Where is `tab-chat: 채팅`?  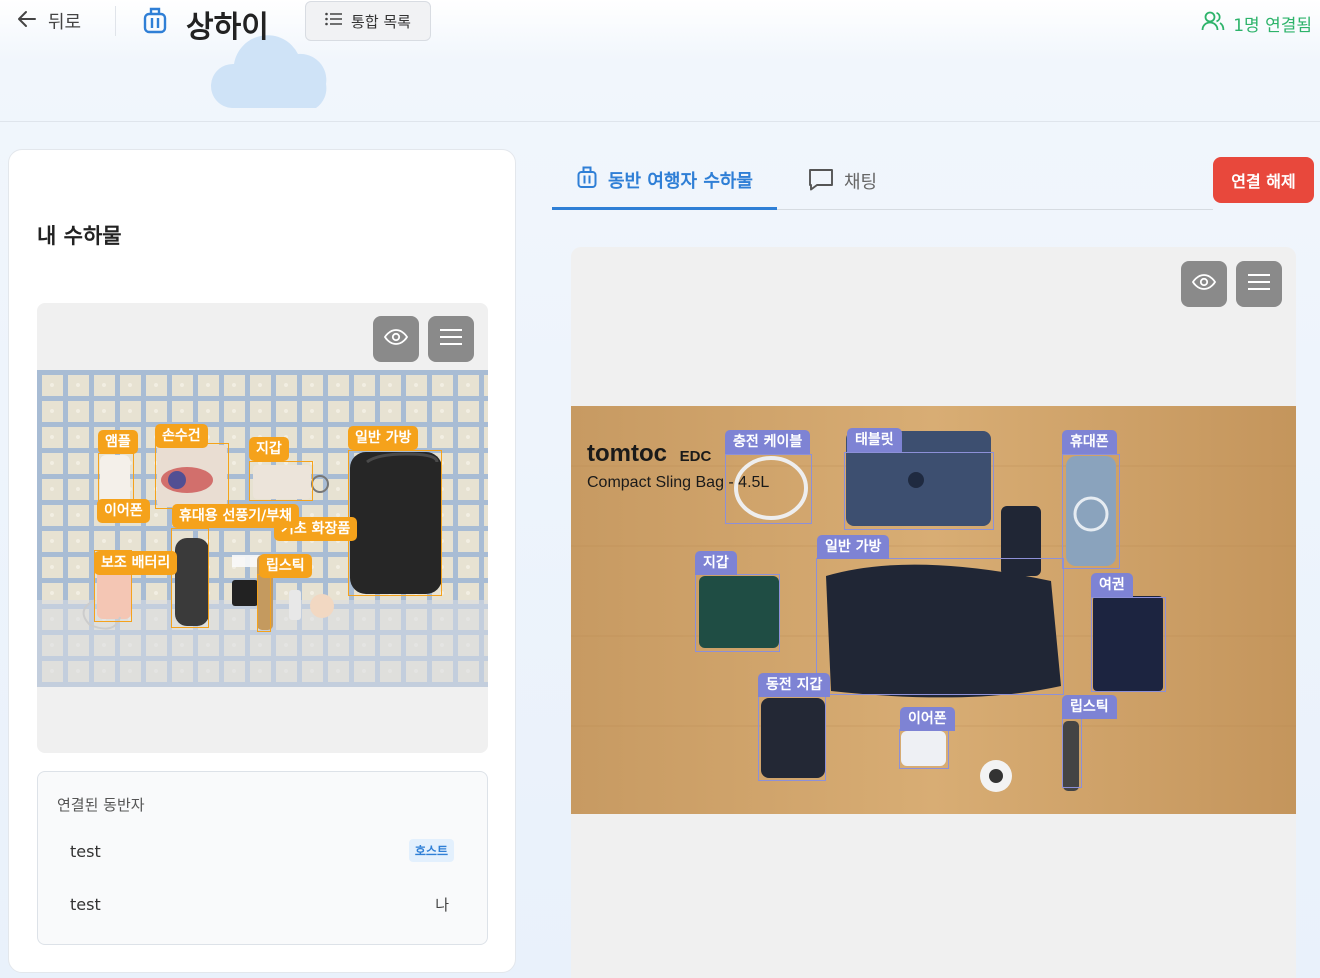
tab-chat: 채팅 is located at coordinates (842, 181).